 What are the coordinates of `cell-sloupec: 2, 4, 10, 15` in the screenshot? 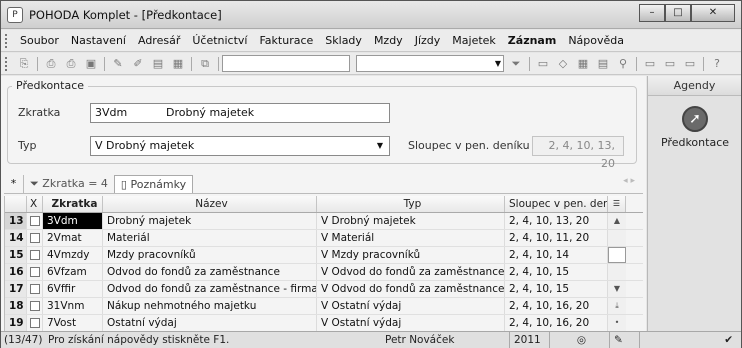 It's located at (556, 272).